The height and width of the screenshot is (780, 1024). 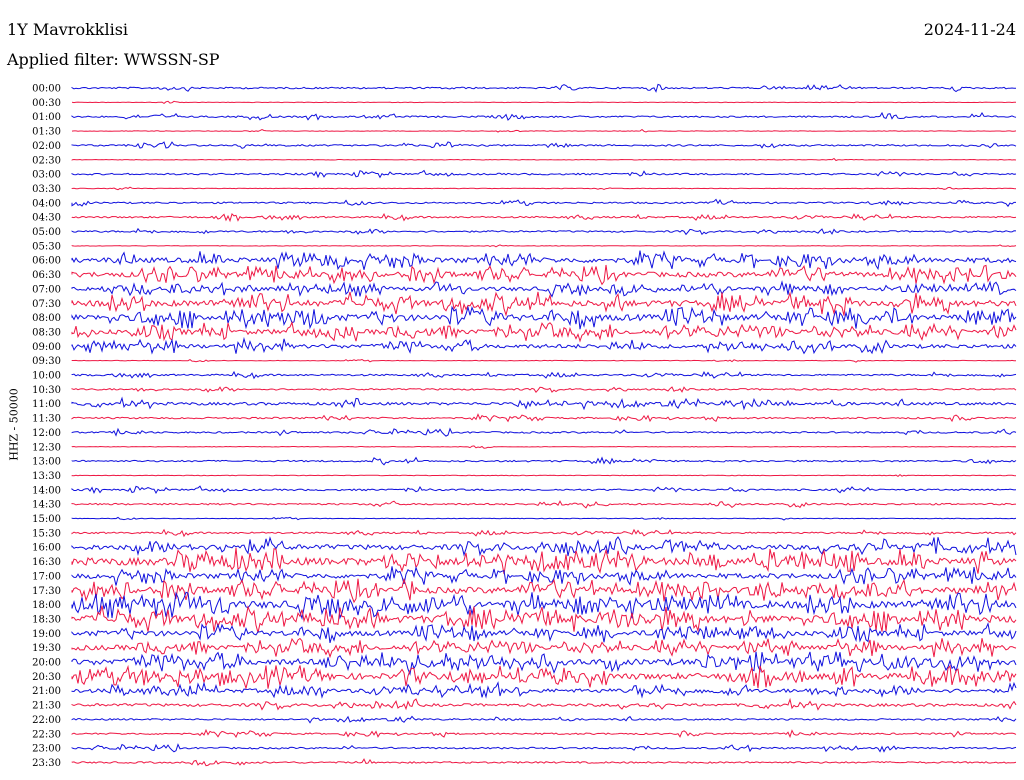 What do you see at coordinates (46, 619) in the screenshot?
I see `row-time-label: 18:30` at bounding box center [46, 619].